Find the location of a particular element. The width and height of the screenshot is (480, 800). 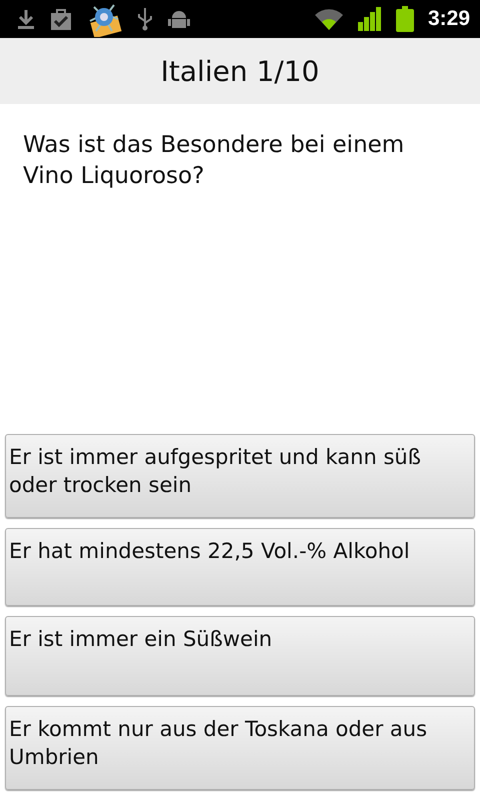

signal-icon is located at coordinates (370, 19).